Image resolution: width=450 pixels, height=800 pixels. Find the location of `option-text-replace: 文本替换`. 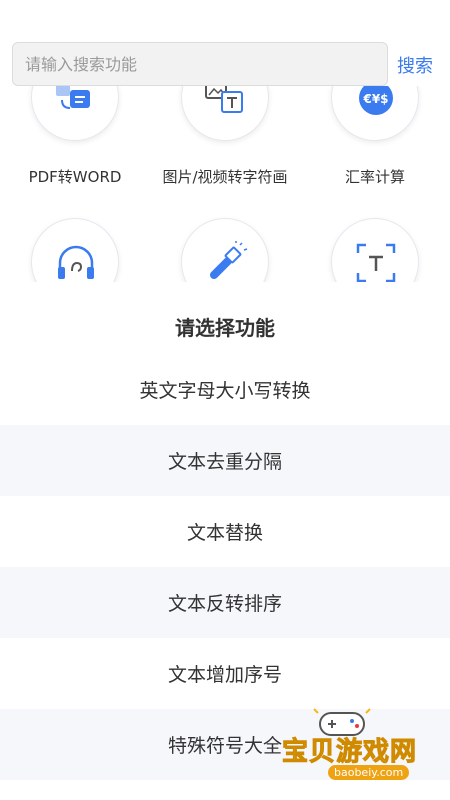

option-text-replace: 文本替换 is located at coordinates (225, 531).